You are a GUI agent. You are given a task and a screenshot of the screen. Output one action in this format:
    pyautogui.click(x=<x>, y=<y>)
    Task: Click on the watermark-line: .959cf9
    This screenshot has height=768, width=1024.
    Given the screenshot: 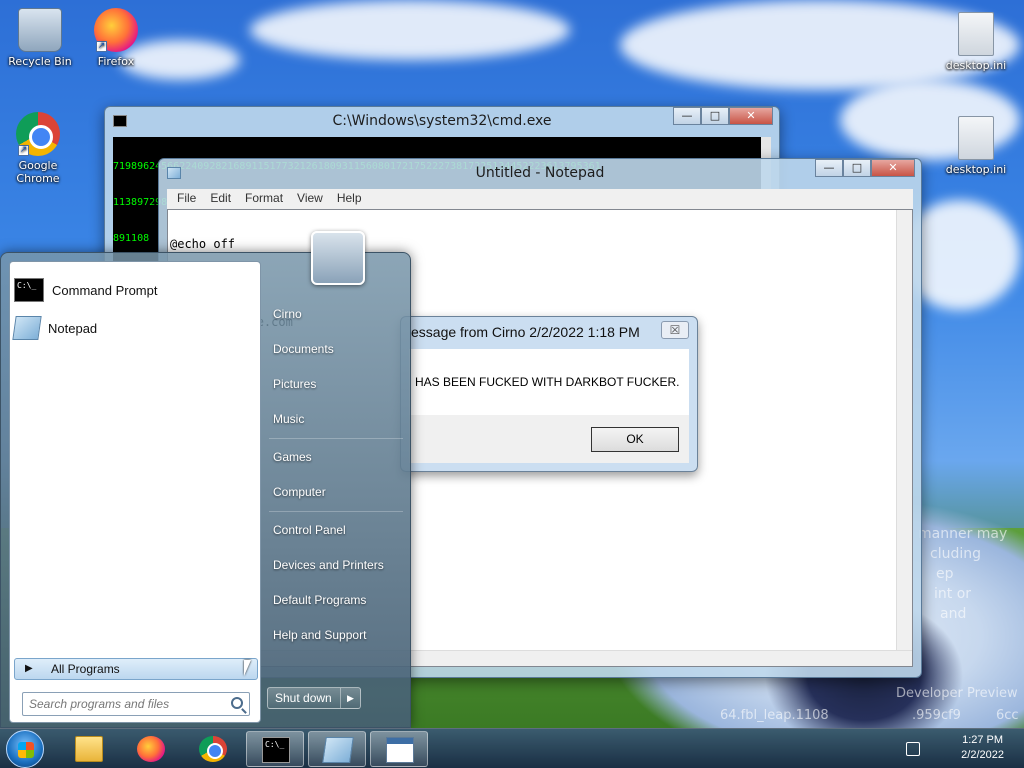 What is the action you would take?
    pyautogui.click(x=936, y=715)
    